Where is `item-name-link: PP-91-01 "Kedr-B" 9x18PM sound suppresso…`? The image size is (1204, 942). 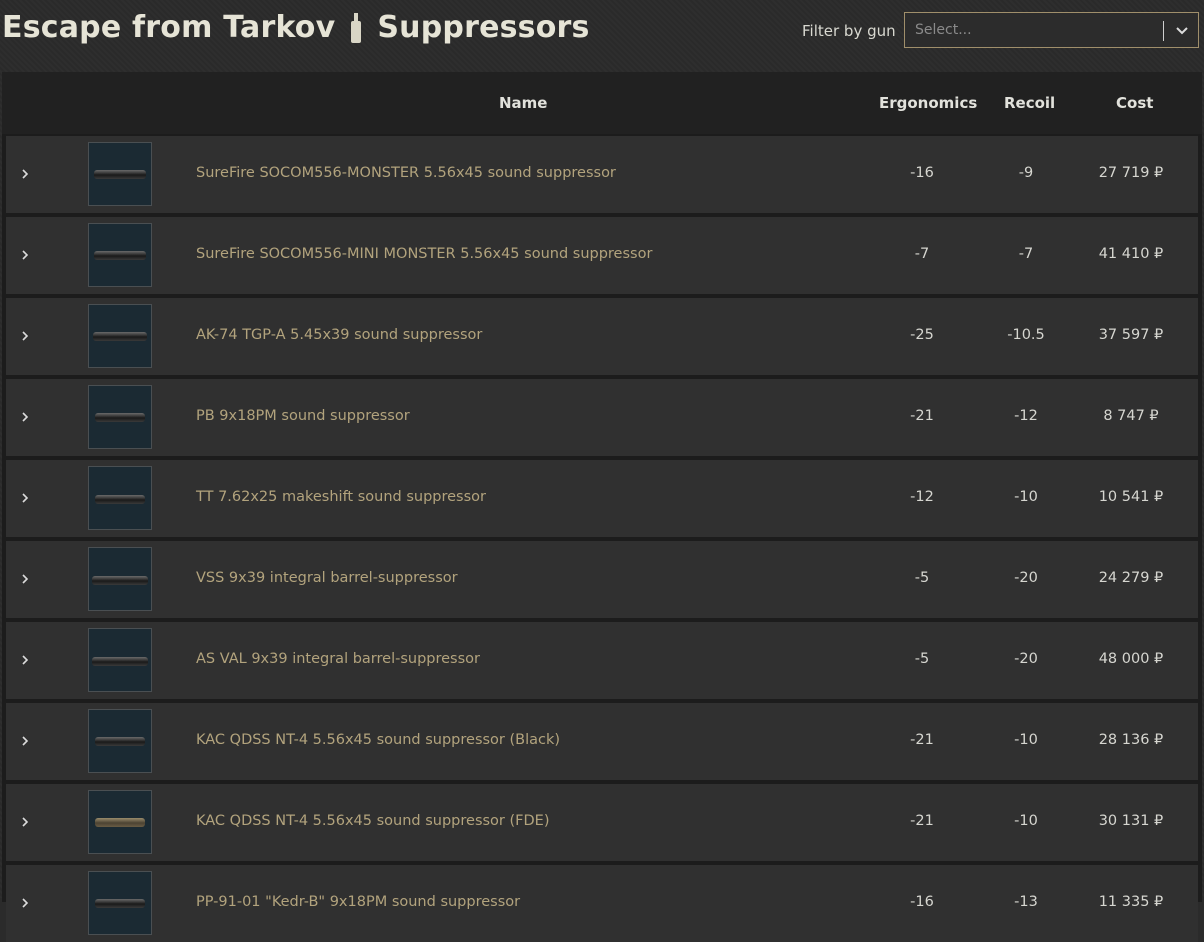 item-name-link: PP-91-01 "Kedr-B" 9x18PM sound suppresso… is located at coordinates (358, 902).